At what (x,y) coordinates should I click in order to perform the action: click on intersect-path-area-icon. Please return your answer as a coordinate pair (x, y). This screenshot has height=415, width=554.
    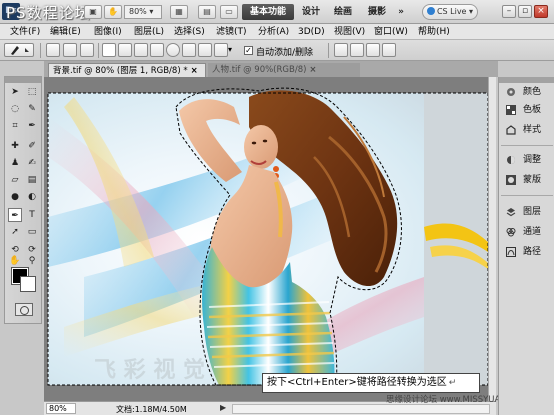
    Looking at the image, I should click on (373, 50).